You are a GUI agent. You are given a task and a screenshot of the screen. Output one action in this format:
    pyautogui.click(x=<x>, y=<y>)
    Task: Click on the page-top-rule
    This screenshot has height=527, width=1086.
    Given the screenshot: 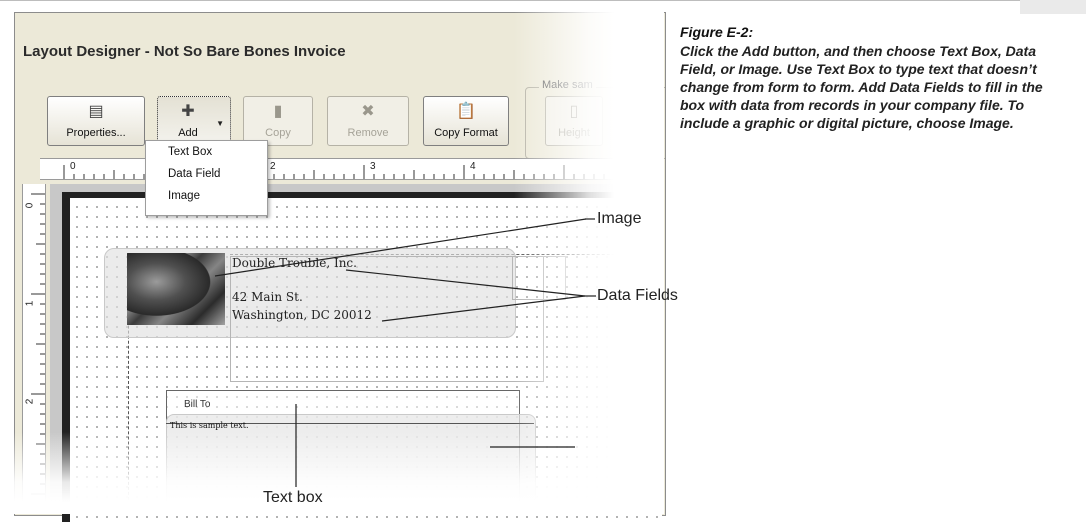 What is the action you would take?
    pyautogui.click(x=543, y=0)
    